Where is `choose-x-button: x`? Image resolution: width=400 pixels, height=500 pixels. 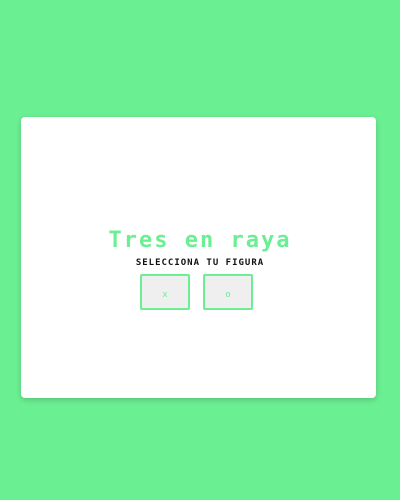
choose-x-button: x is located at coordinates (165, 292).